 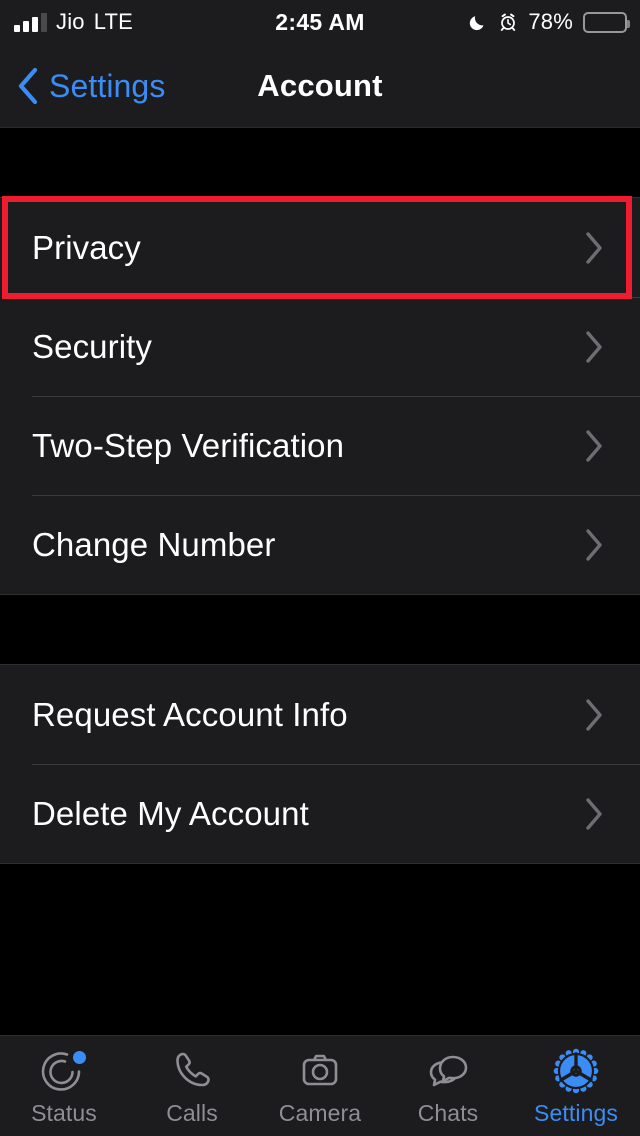 I want to click on status-bar: Jio LTE 2:45 AM 78%, so click(x=320, y=22).